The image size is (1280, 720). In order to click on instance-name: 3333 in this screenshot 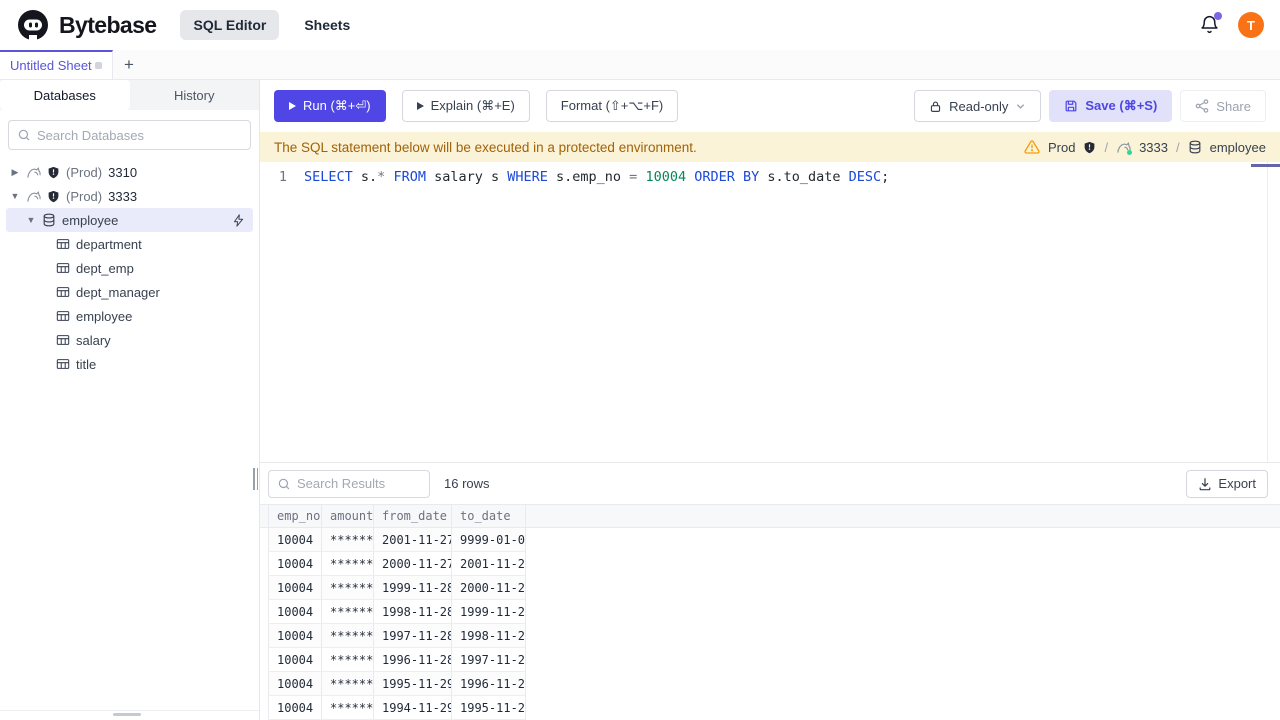, I will do `click(123, 196)`.